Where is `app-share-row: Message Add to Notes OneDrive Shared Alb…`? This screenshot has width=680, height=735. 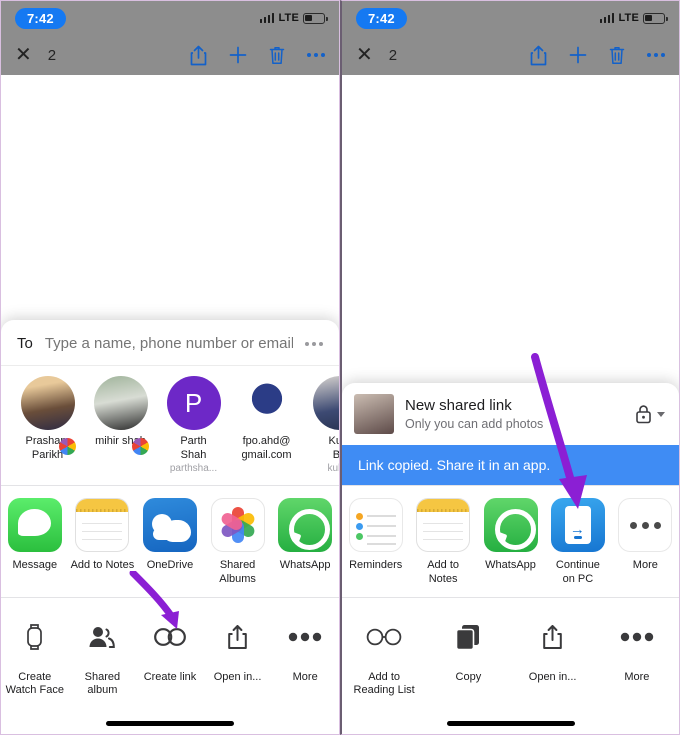
app-share-row: Message Add to Notes OneDrive Shared Alb… is located at coordinates (170, 541).